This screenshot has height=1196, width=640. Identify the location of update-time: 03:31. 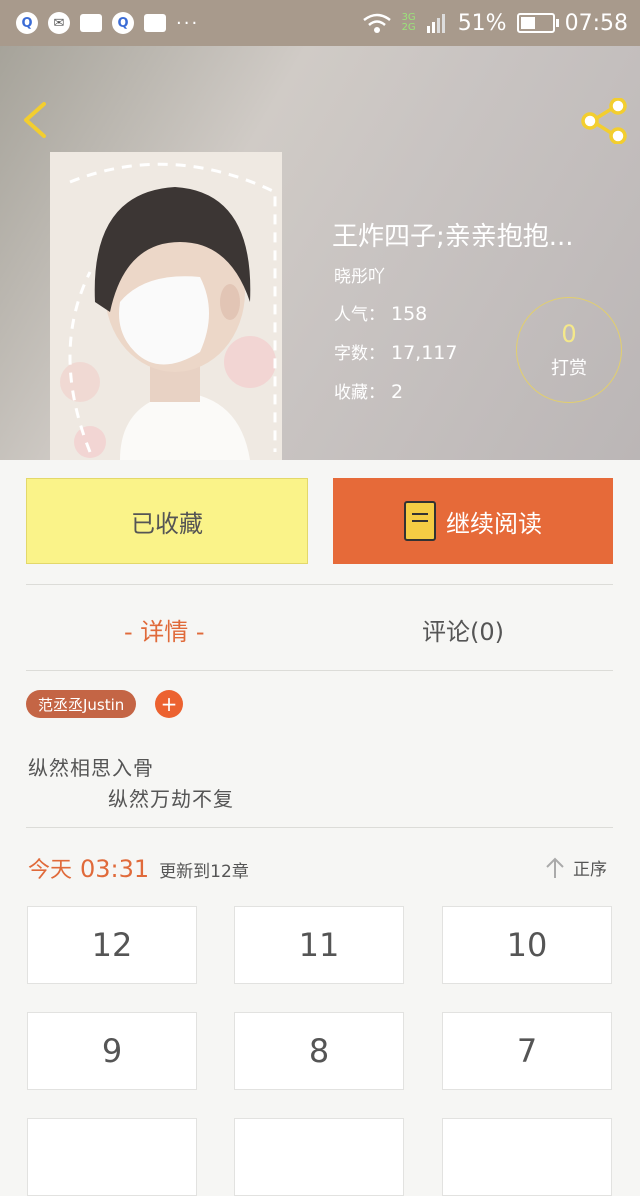
(115, 869).